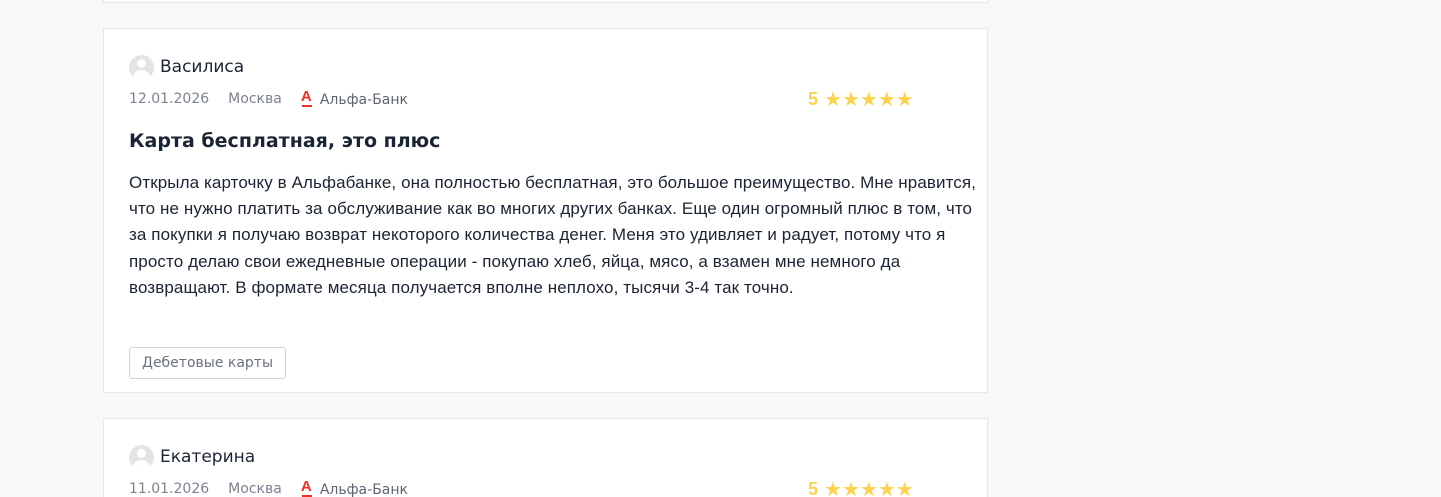 The image size is (1441, 497). What do you see at coordinates (208, 363) in the screenshot?
I see `product-tag-button: Дебетовые карты` at bounding box center [208, 363].